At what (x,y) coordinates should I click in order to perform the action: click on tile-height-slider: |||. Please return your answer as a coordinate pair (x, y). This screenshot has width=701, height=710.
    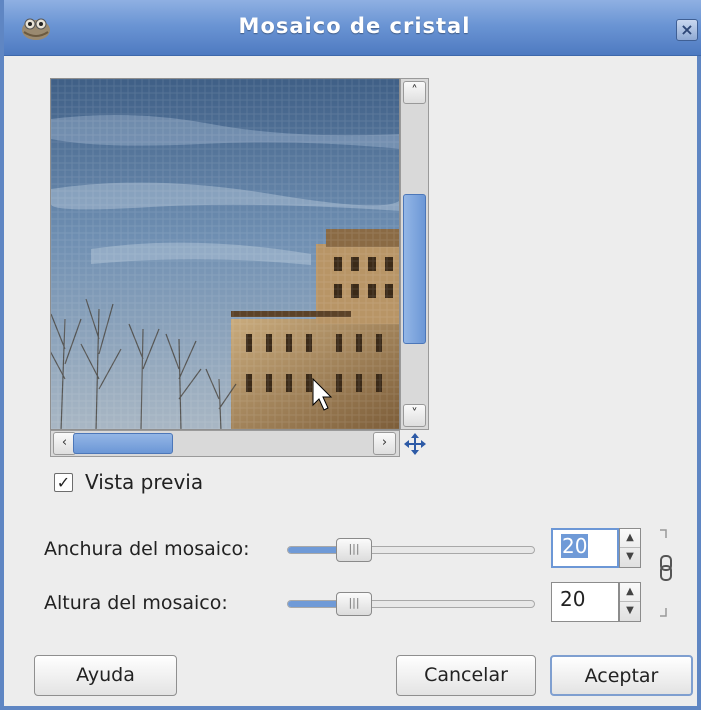
    Looking at the image, I should click on (411, 604).